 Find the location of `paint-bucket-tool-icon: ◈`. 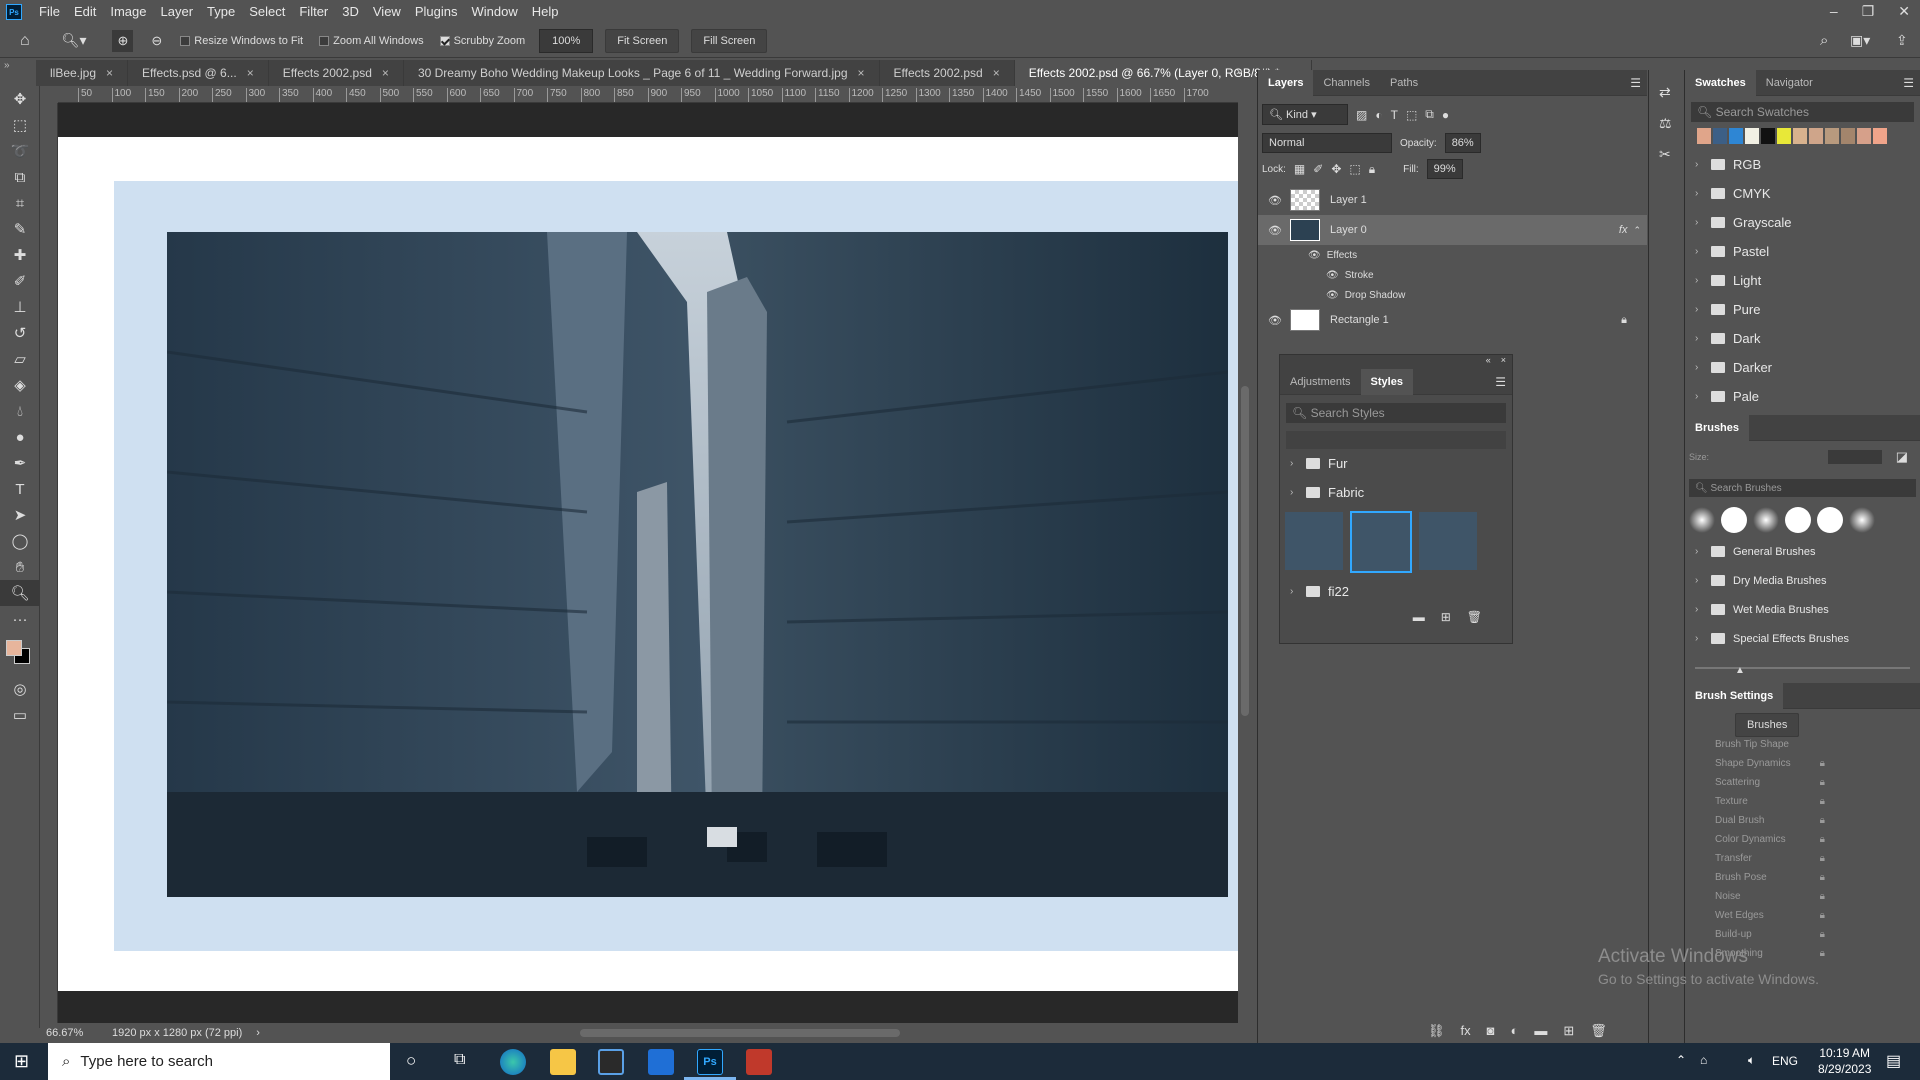

paint-bucket-tool-icon: ◈ is located at coordinates (20, 385).